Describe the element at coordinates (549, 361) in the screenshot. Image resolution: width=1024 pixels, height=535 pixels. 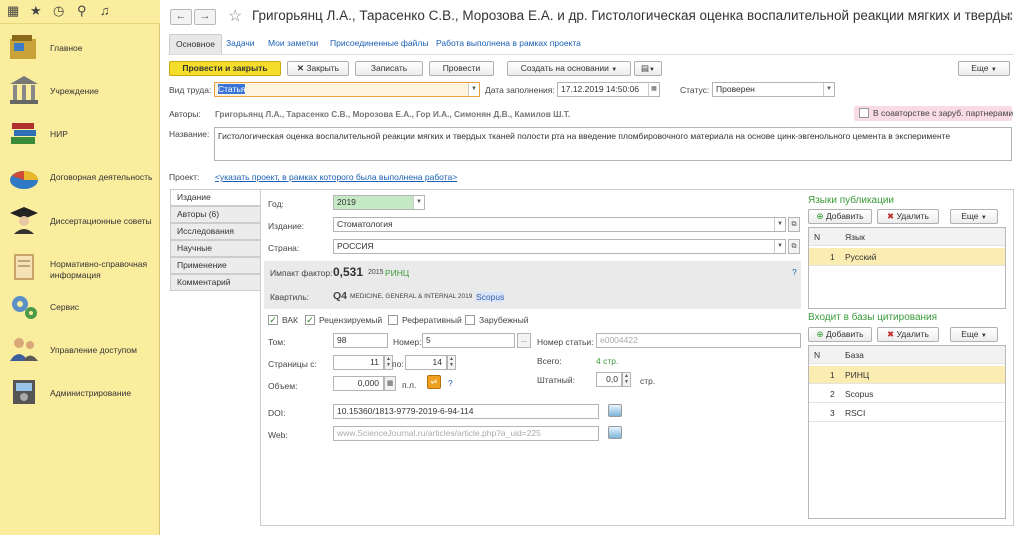
I see `total-label: Всего:` at that location.